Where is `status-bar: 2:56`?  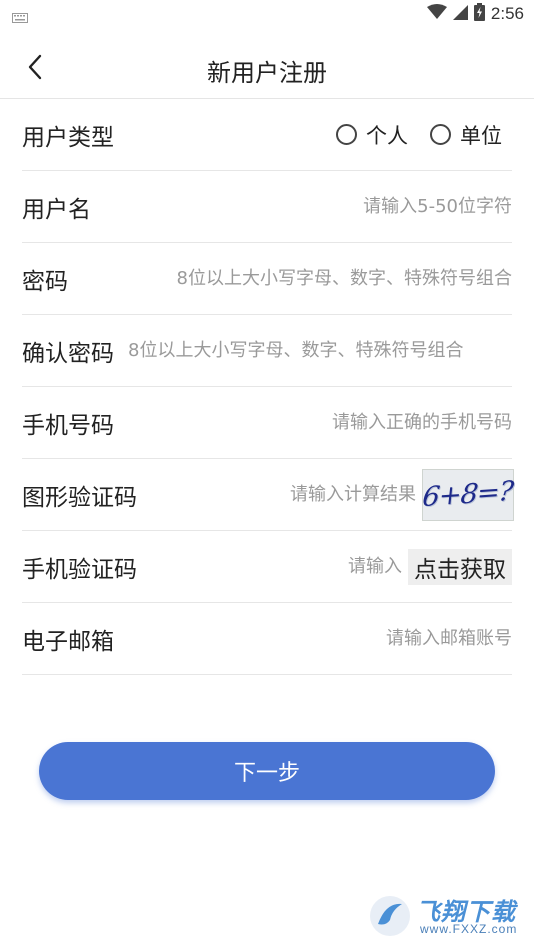
status-bar: 2:56 is located at coordinates (267, 14).